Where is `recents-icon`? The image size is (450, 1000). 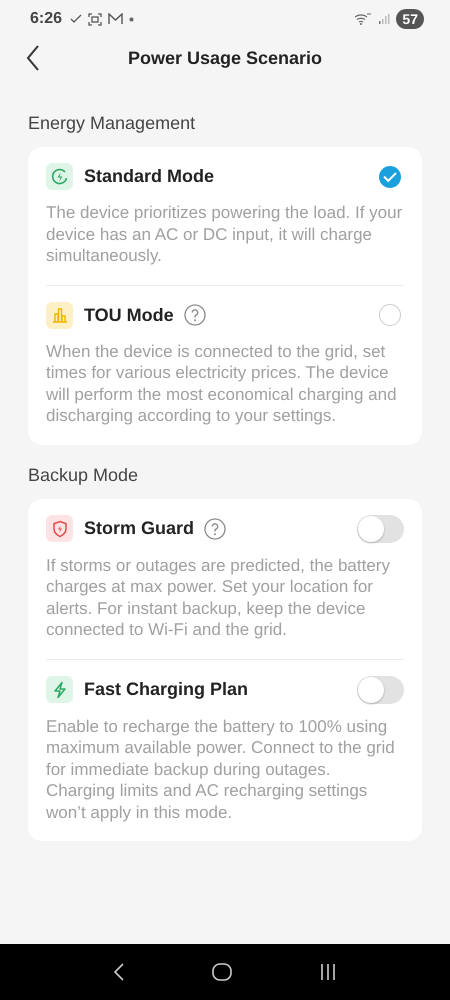
recents-icon is located at coordinates (327, 972).